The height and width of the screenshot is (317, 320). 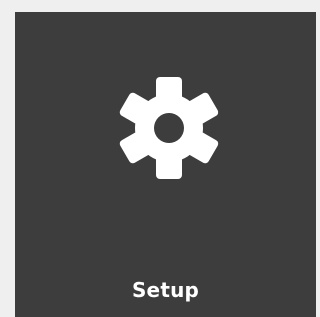 What do you see at coordinates (169, 128) in the screenshot?
I see `gear-icon` at bounding box center [169, 128].